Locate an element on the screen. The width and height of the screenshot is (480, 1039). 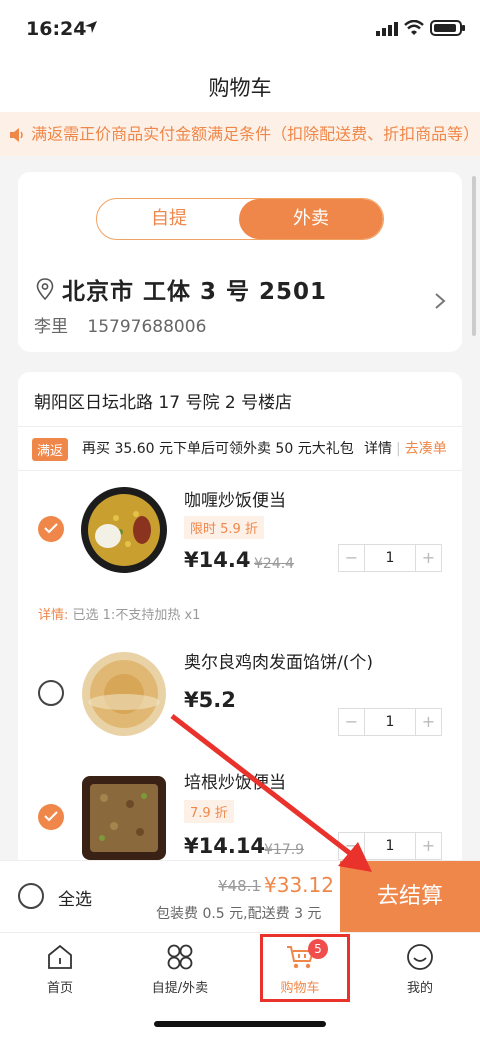
promo-add-more-link: 去凑单 is located at coordinates (426, 449).